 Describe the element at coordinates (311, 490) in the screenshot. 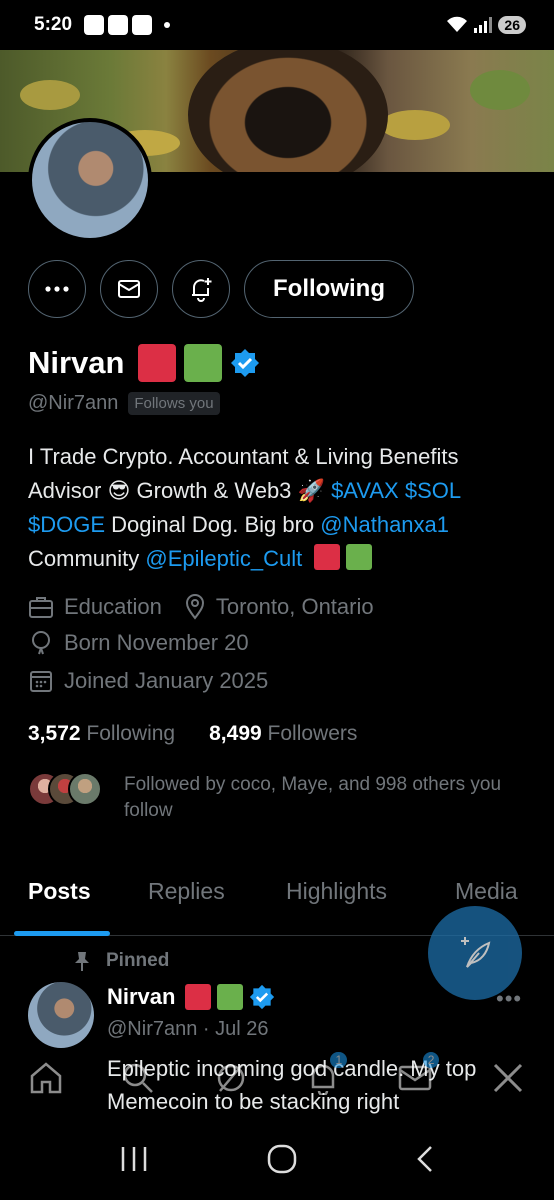

I see `rocket-emoji: 🚀` at that location.